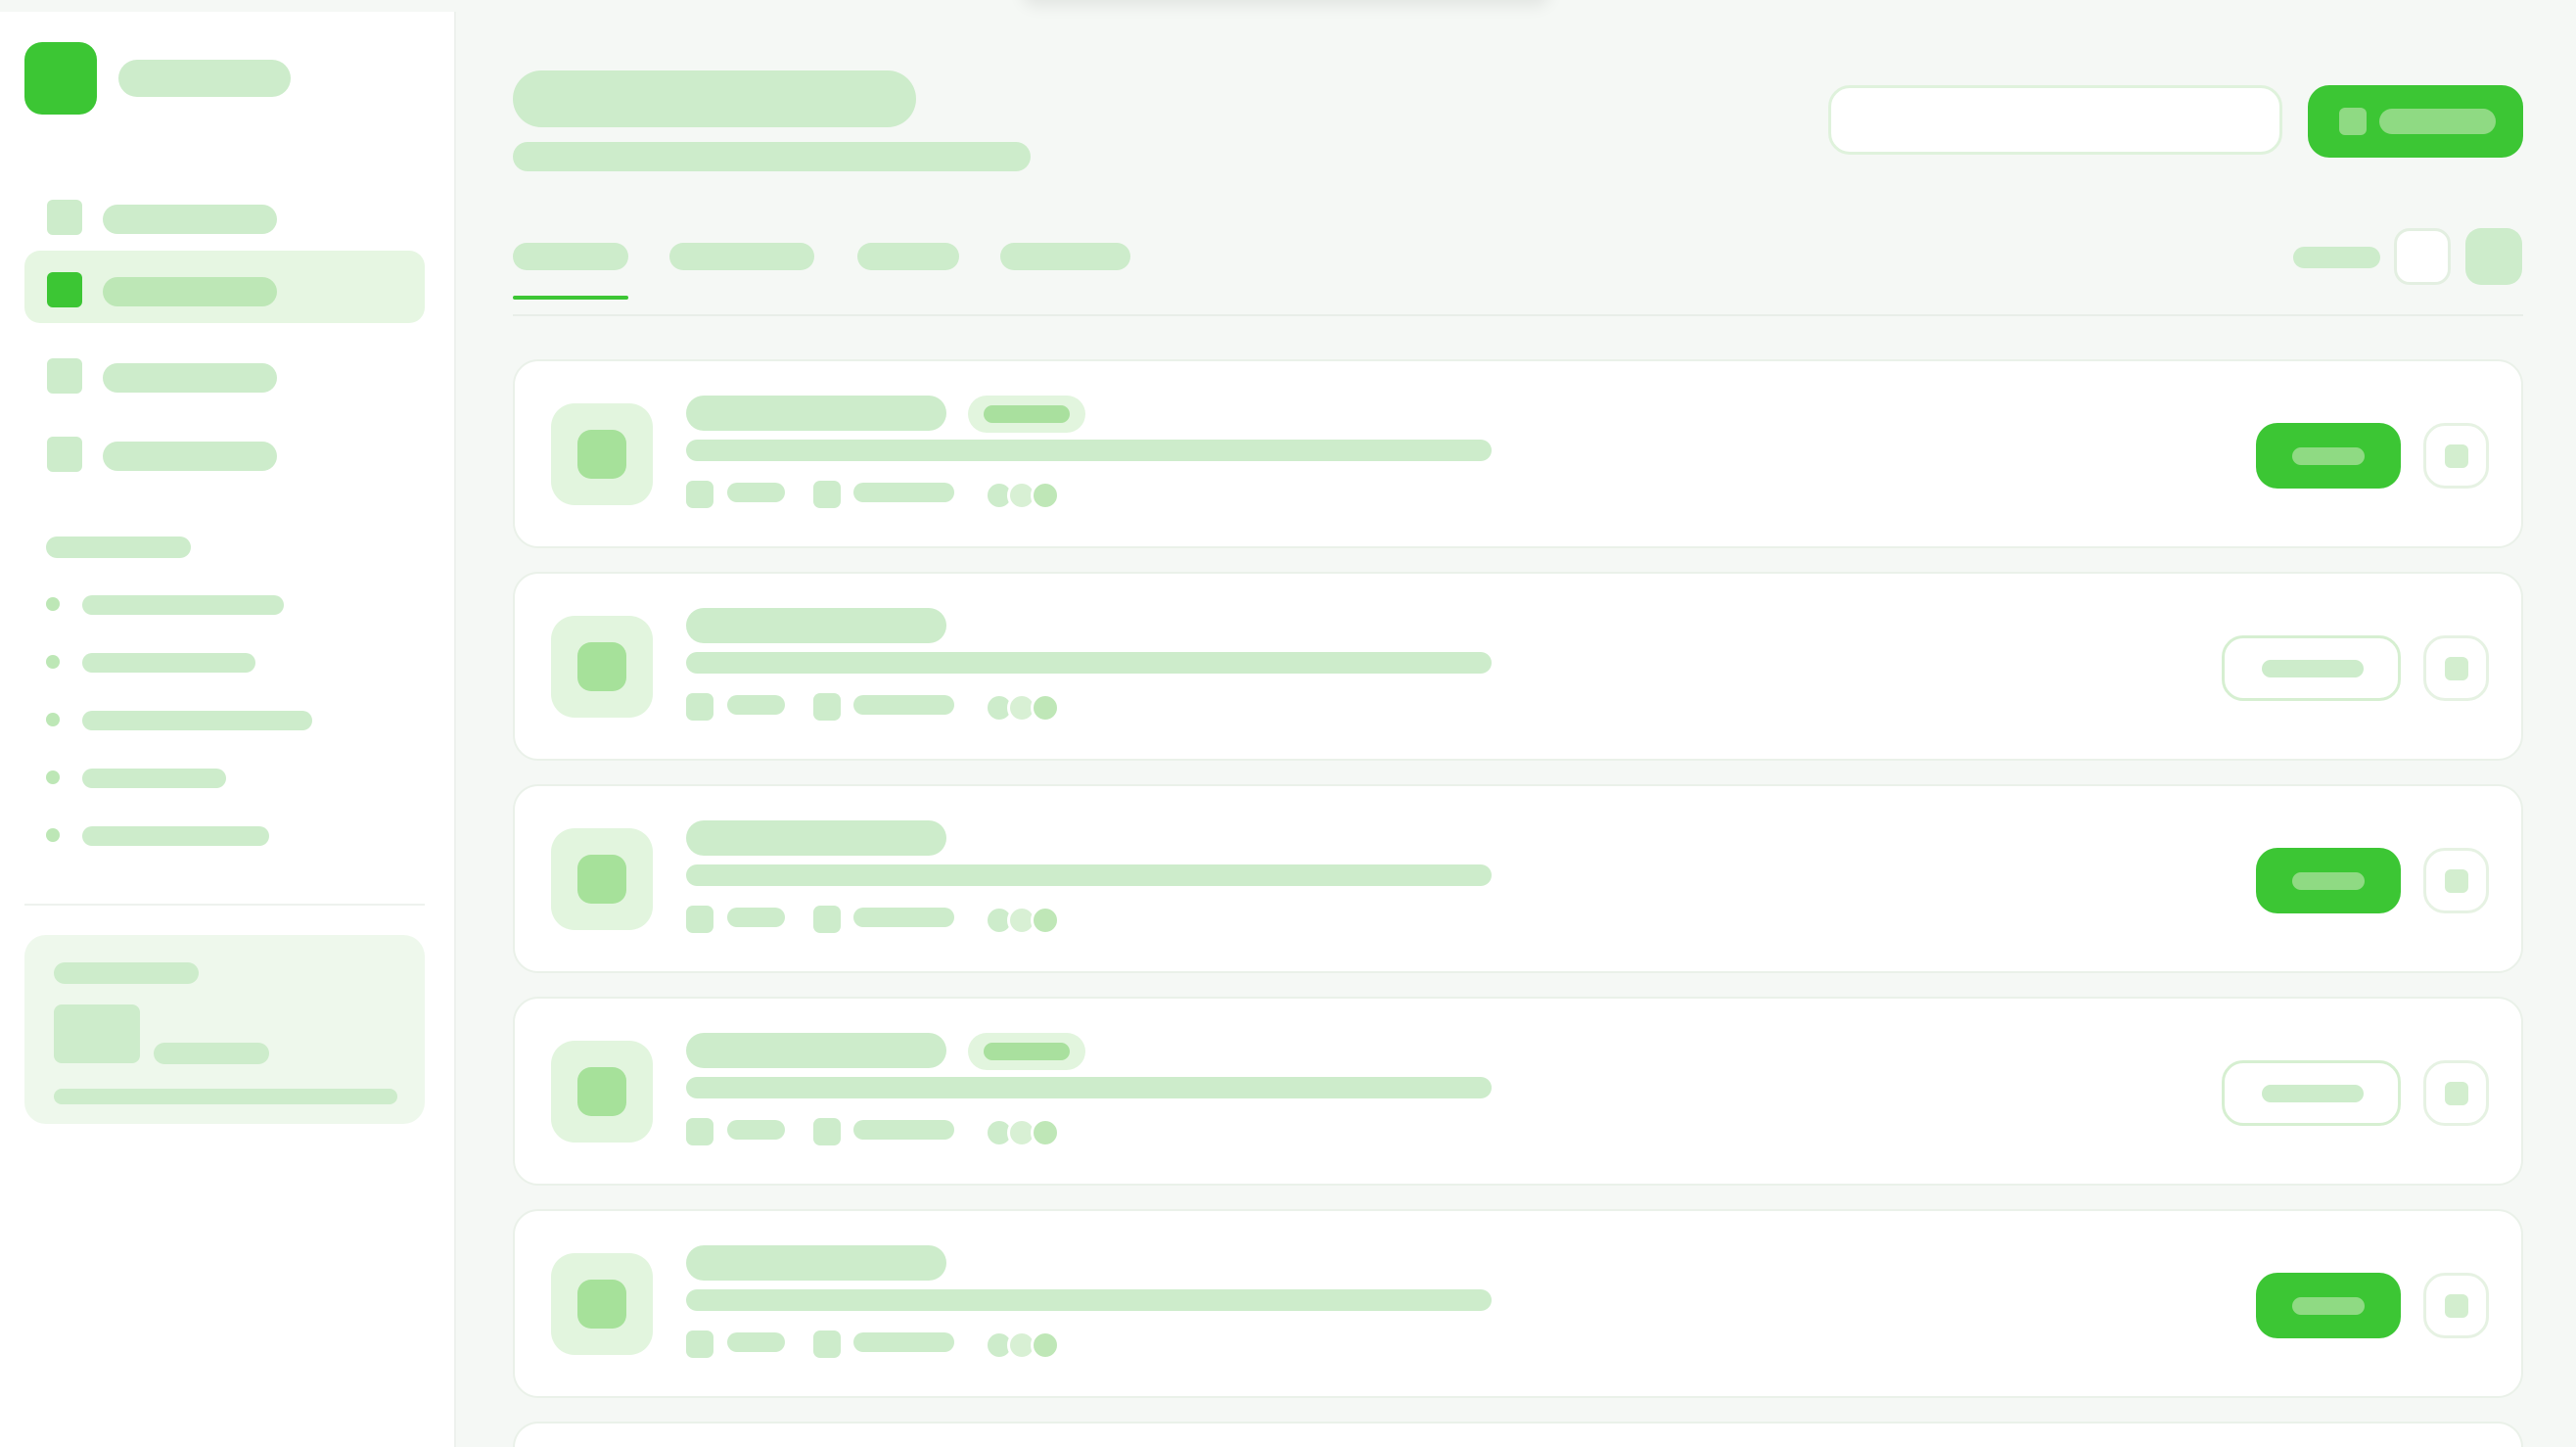 The height and width of the screenshot is (1447, 2576). Describe the element at coordinates (2353, 121) in the screenshot. I see `plus-icon` at that location.